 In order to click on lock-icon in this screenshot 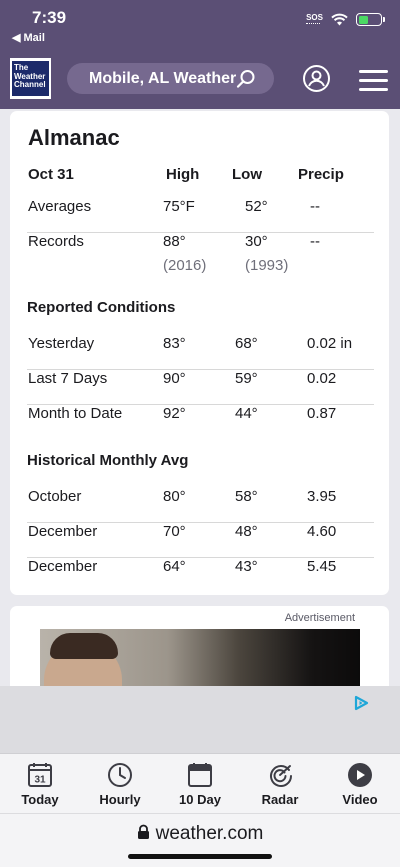, I will do `click(143, 831)`.